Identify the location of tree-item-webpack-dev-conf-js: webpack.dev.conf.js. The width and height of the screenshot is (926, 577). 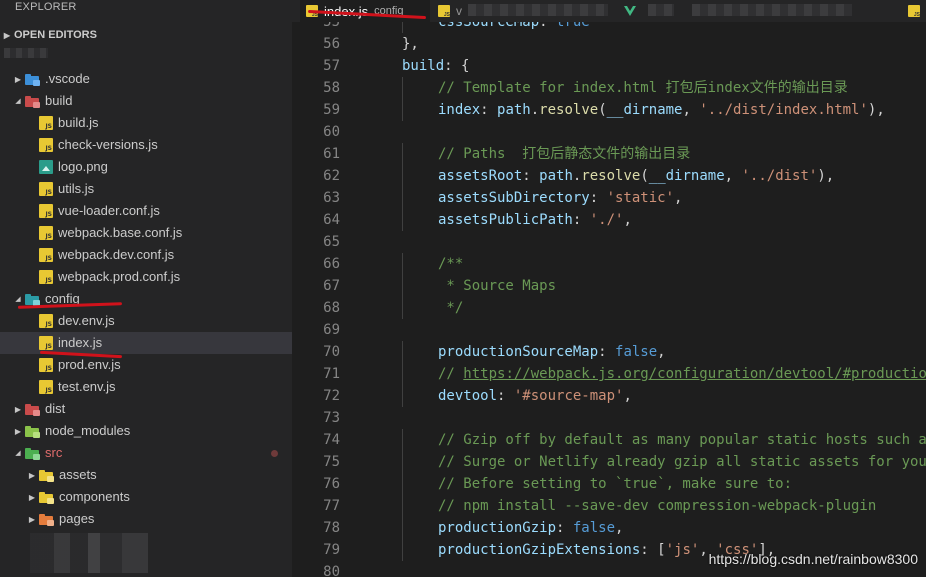
(146, 255).